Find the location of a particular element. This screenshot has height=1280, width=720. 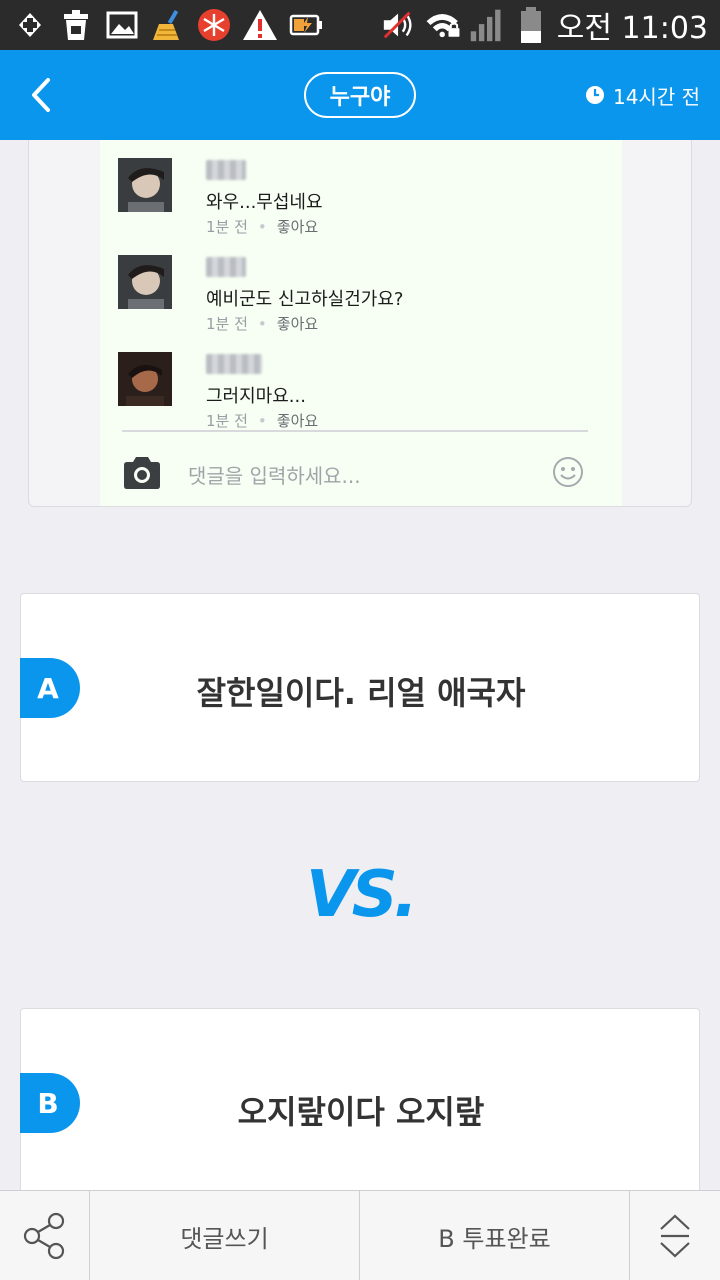

scroll-updown-button is located at coordinates (675, 1235).